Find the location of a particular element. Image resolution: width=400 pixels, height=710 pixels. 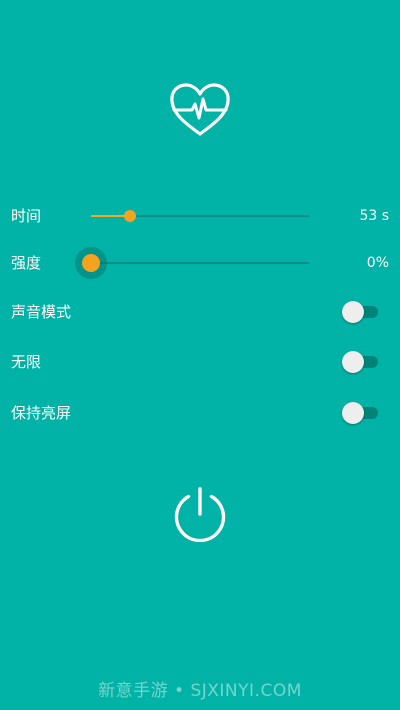

keep-screen-on-switch is located at coordinates (360, 413).